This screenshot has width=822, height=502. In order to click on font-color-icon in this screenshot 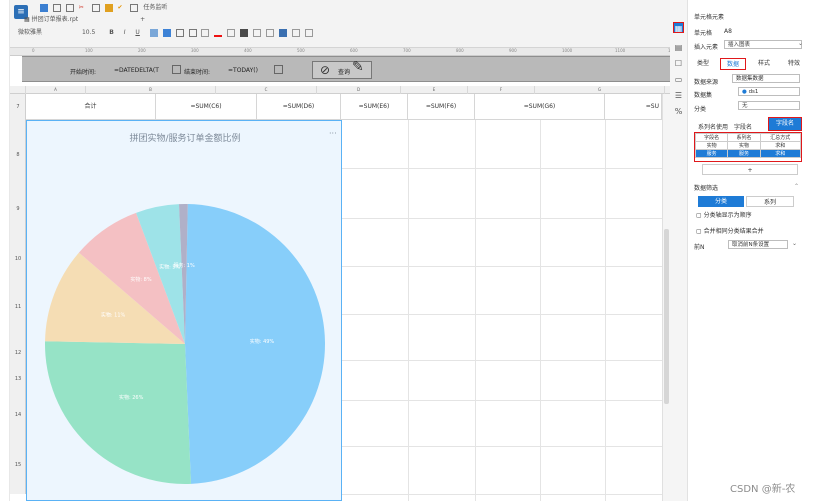, I will do `click(218, 33)`.